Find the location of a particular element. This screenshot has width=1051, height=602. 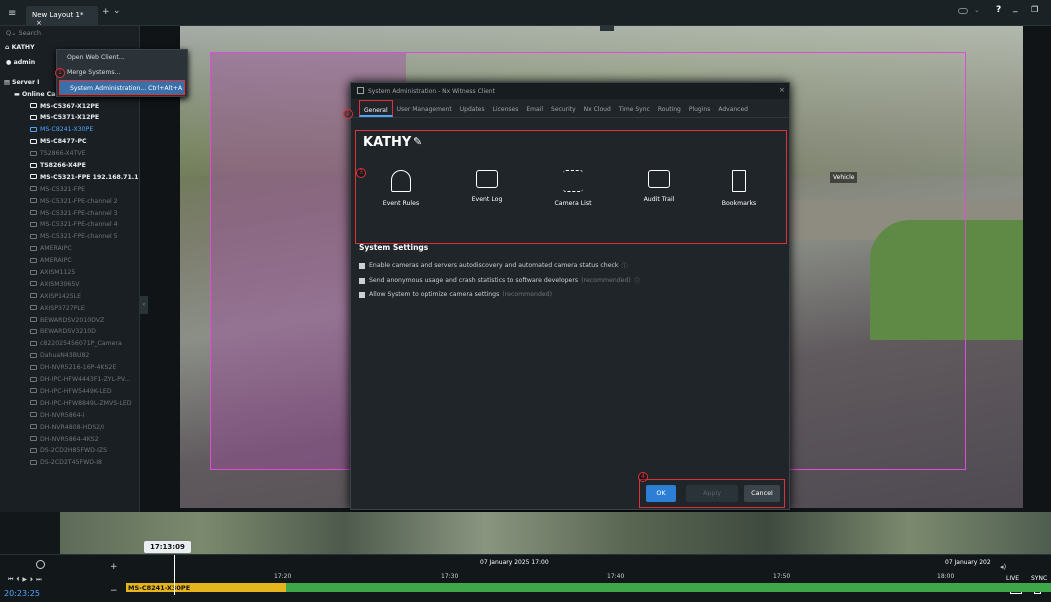

minimize-button: _ is located at coordinates (1015, 8).